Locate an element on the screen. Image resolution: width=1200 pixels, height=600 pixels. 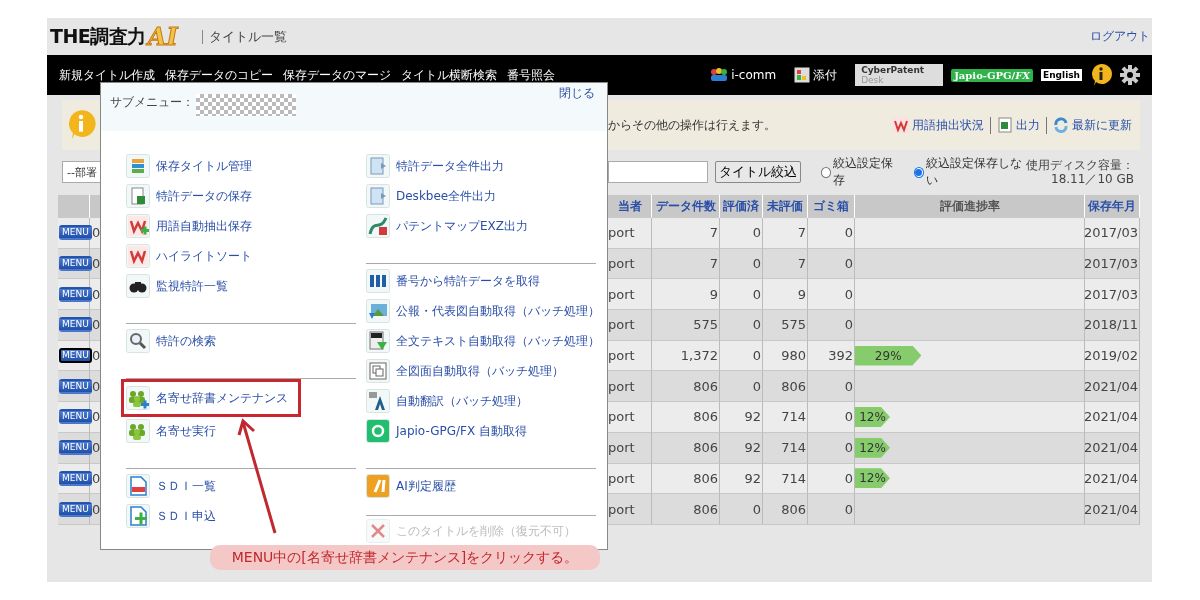
nav-link: 保存データのコピー is located at coordinates (219, 74).